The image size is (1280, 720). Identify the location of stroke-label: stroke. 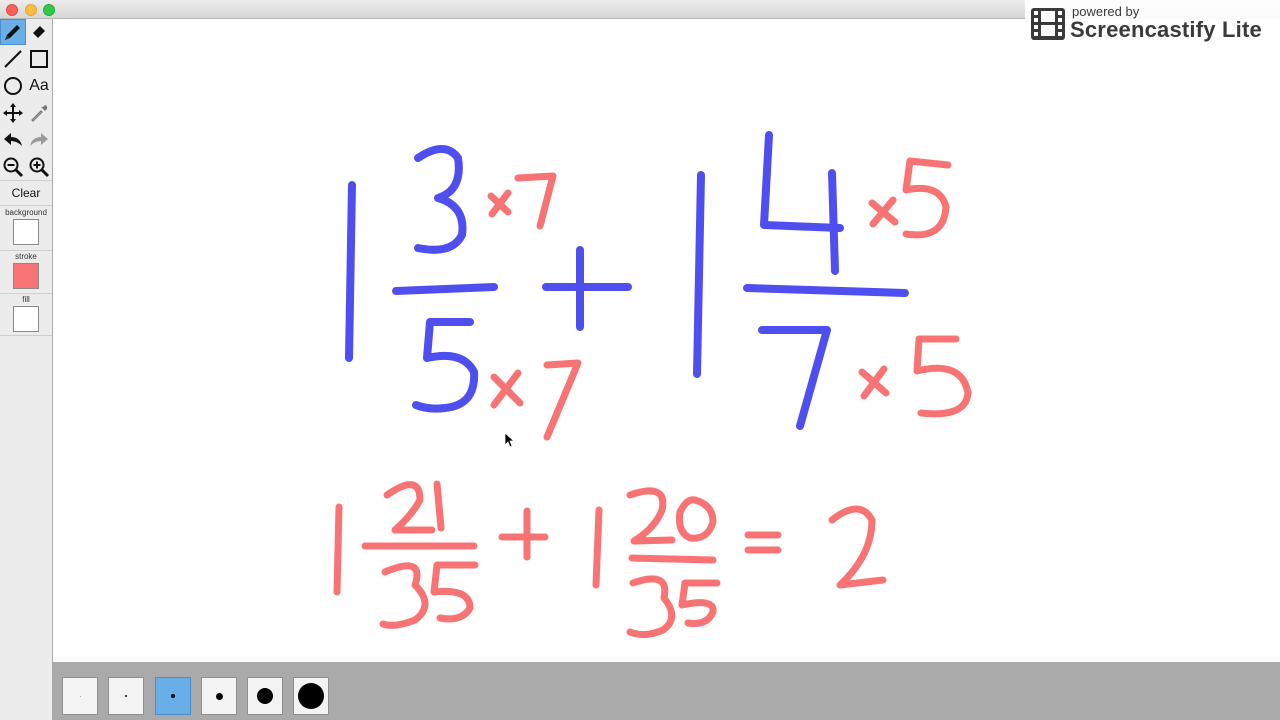
(26, 256).